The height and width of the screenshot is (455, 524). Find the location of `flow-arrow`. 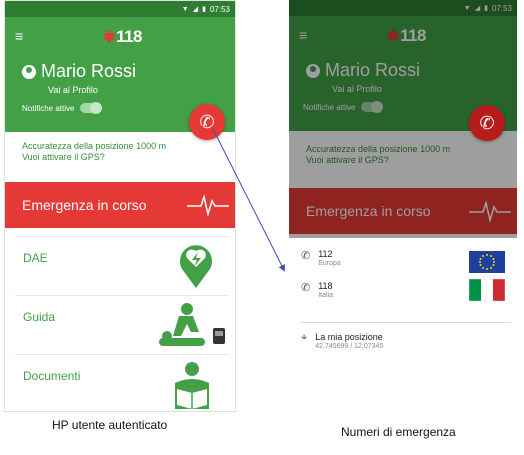

flow-arrow is located at coordinates (248, 200).